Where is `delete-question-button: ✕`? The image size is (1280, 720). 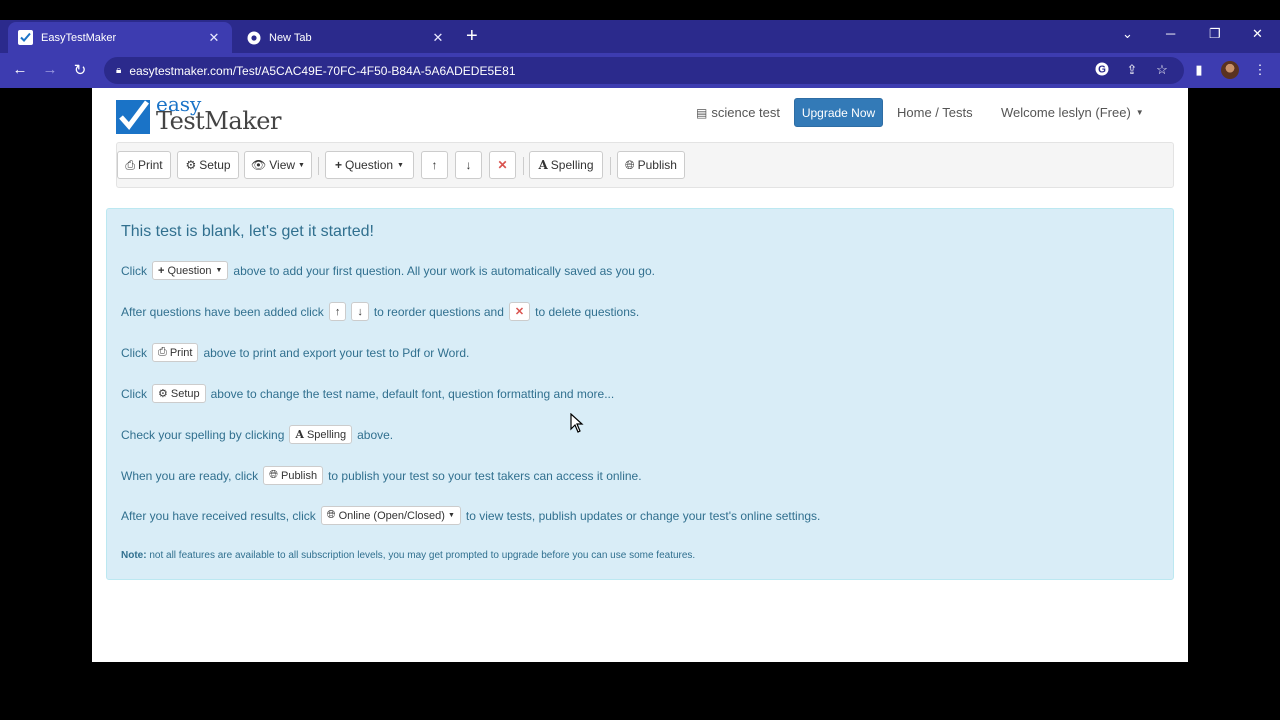 delete-question-button: ✕ is located at coordinates (502, 165).